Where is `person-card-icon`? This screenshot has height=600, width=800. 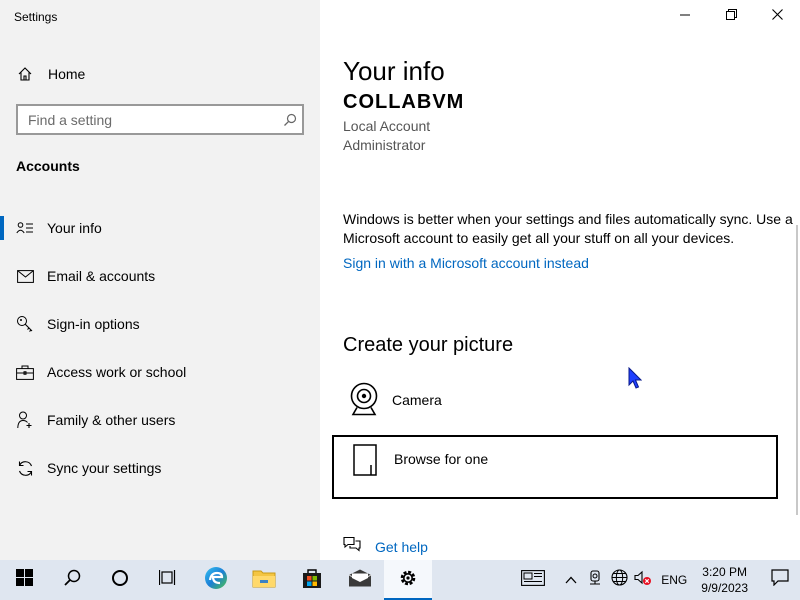 person-card-icon is located at coordinates (25, 228).